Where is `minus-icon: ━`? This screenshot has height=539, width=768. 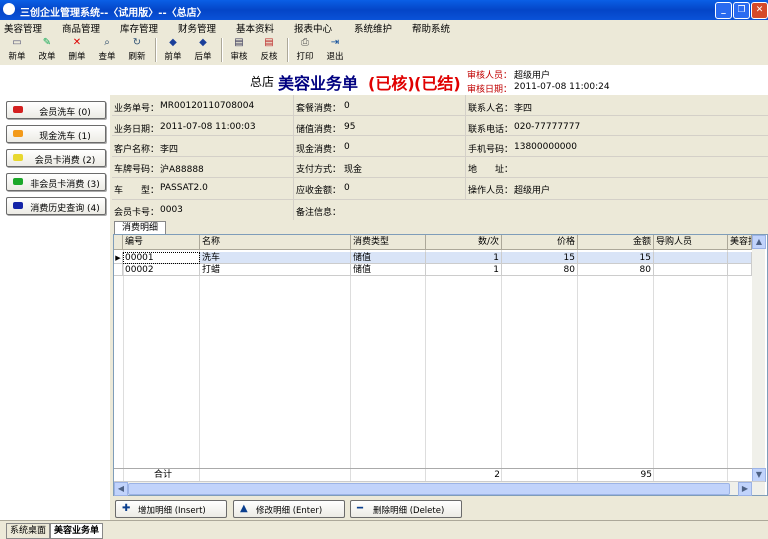
minus-icon: ━ is located at coordinates (360, 508).